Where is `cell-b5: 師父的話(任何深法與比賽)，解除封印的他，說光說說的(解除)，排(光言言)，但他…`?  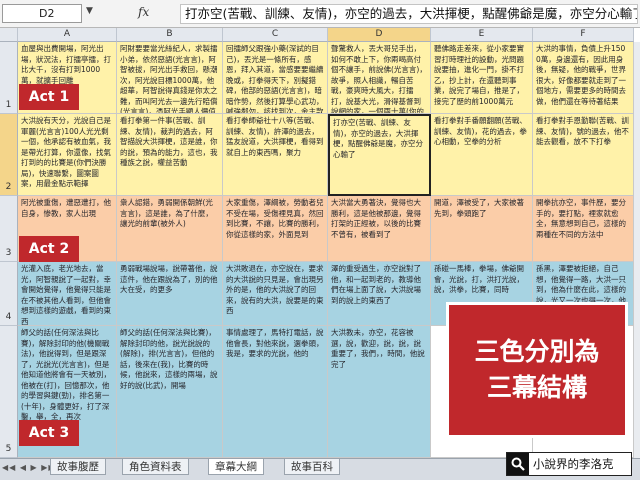
cell-b5: 師父的話(任何深法與比賽)，解除封印的他，說光說說的(解除)，排(光言言)，但他… is located at coordinates (170, 392).